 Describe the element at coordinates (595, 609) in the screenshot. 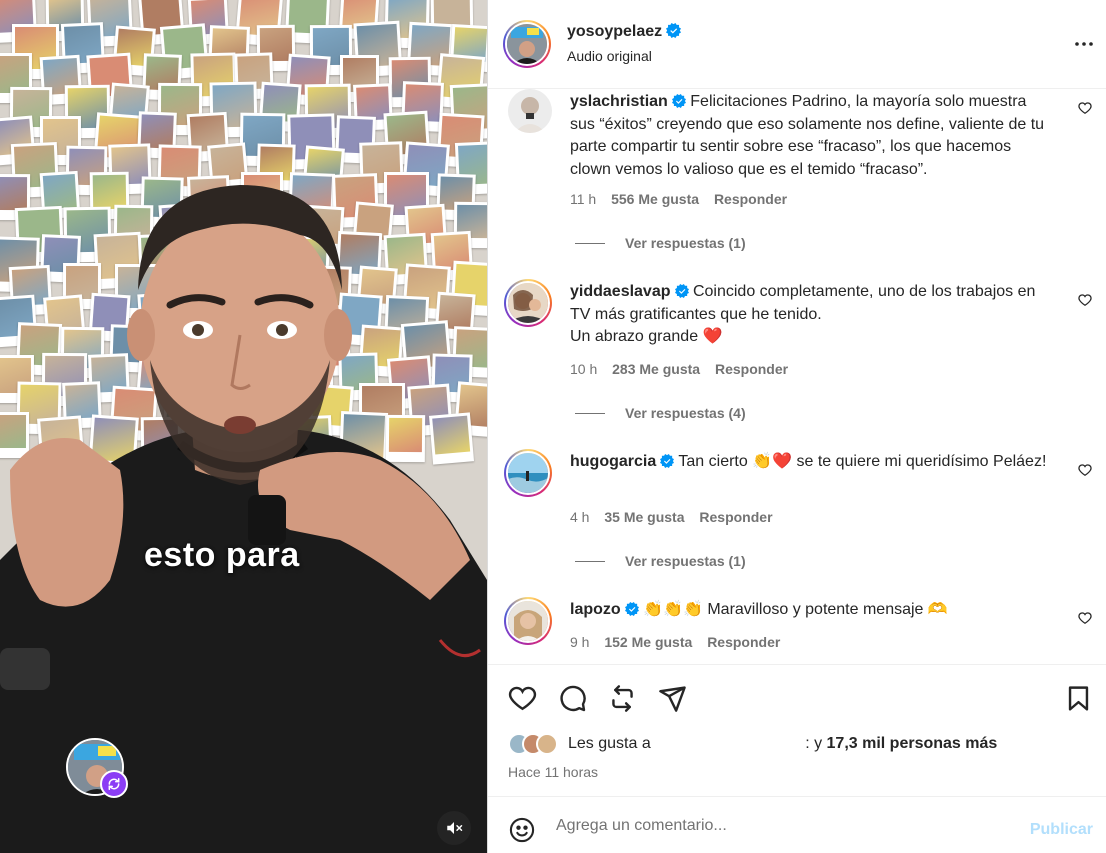

I see `comment-username: lapozo` at that location.